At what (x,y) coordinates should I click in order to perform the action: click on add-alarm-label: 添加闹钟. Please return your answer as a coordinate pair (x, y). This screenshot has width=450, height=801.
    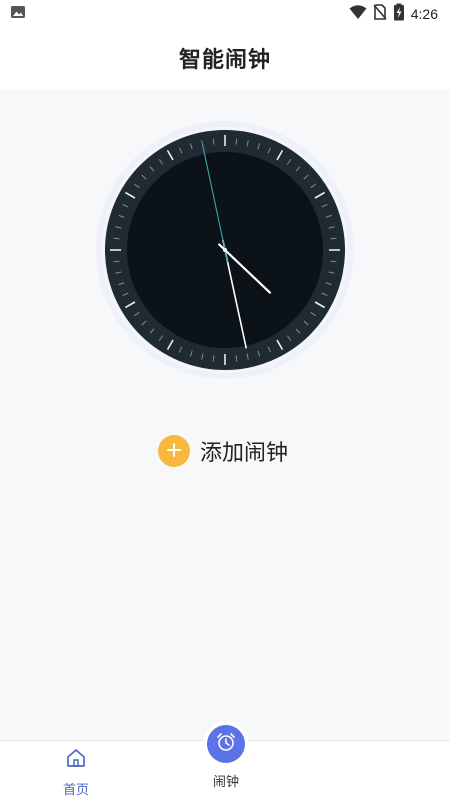
    Looking at the image, I should click on (244, 453).